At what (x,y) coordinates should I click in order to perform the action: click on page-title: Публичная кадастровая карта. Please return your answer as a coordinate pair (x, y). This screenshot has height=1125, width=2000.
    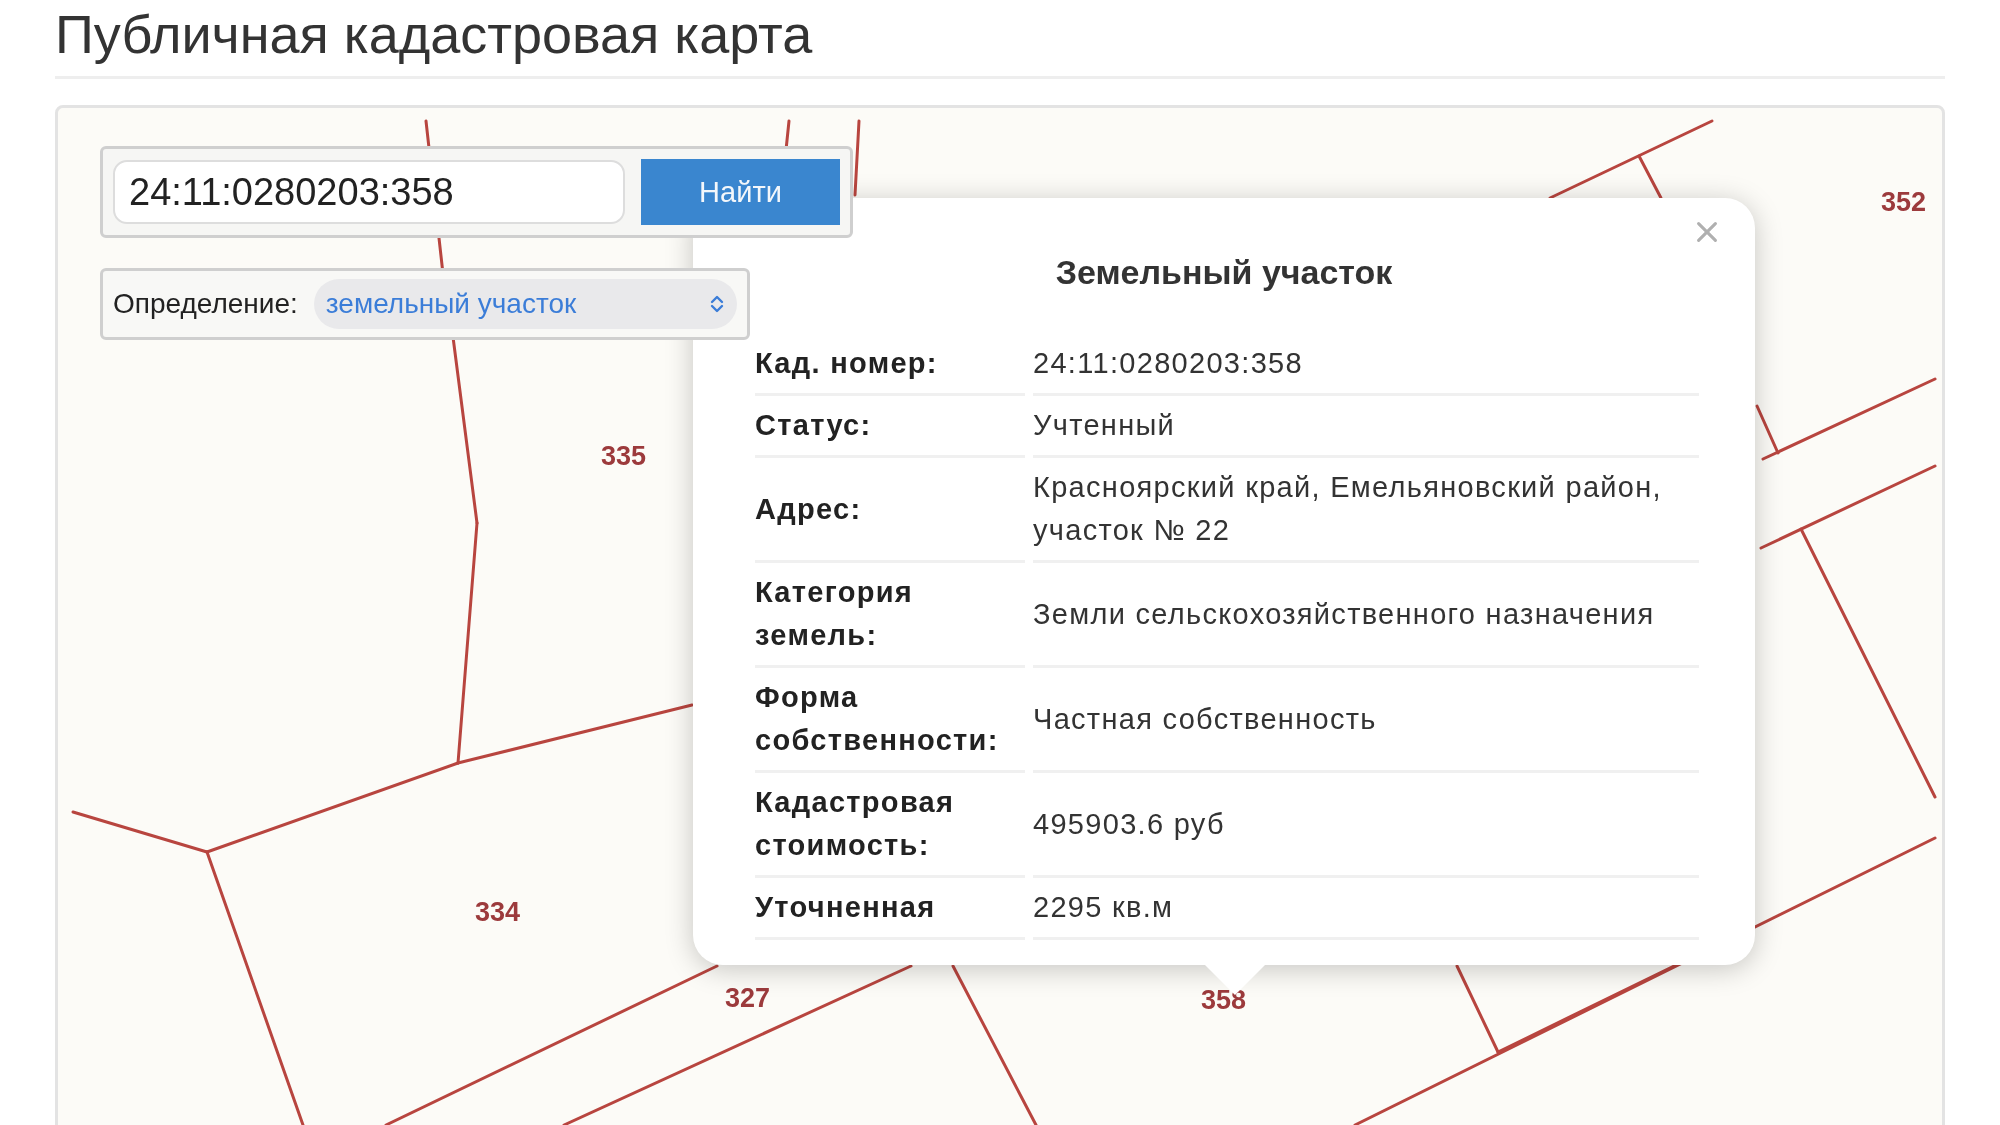
    Looking at the image, I should click on (434, 33).